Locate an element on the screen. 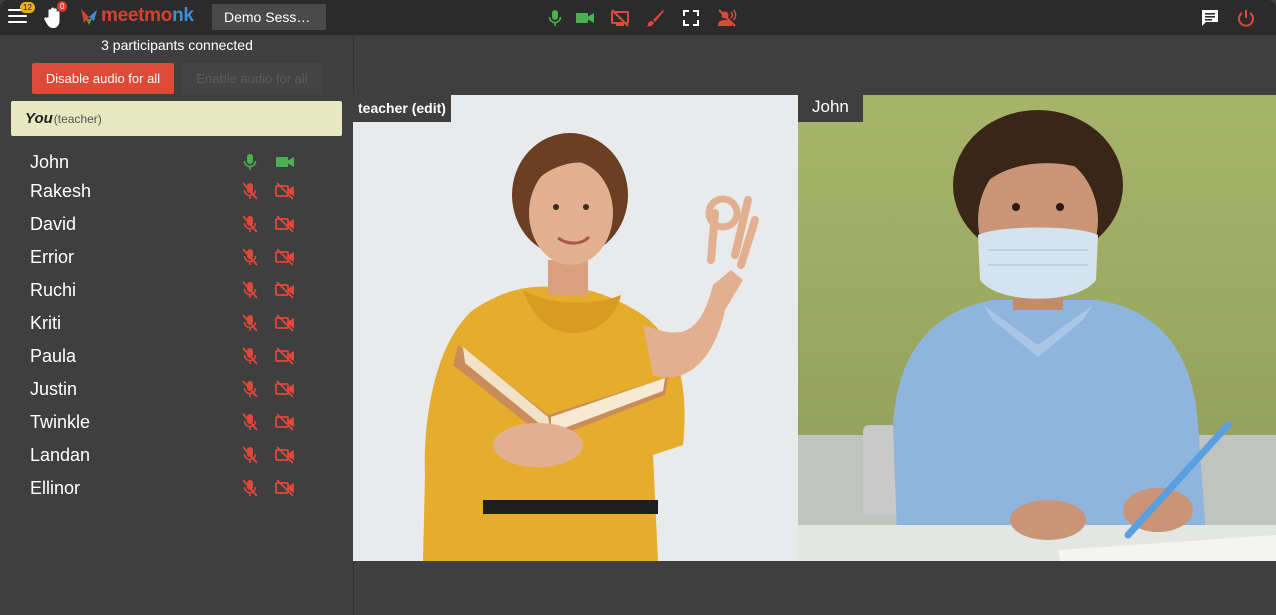 This screenshot has height=615, width=1276. participant-row: Paula is located at coordinates (177, 356).